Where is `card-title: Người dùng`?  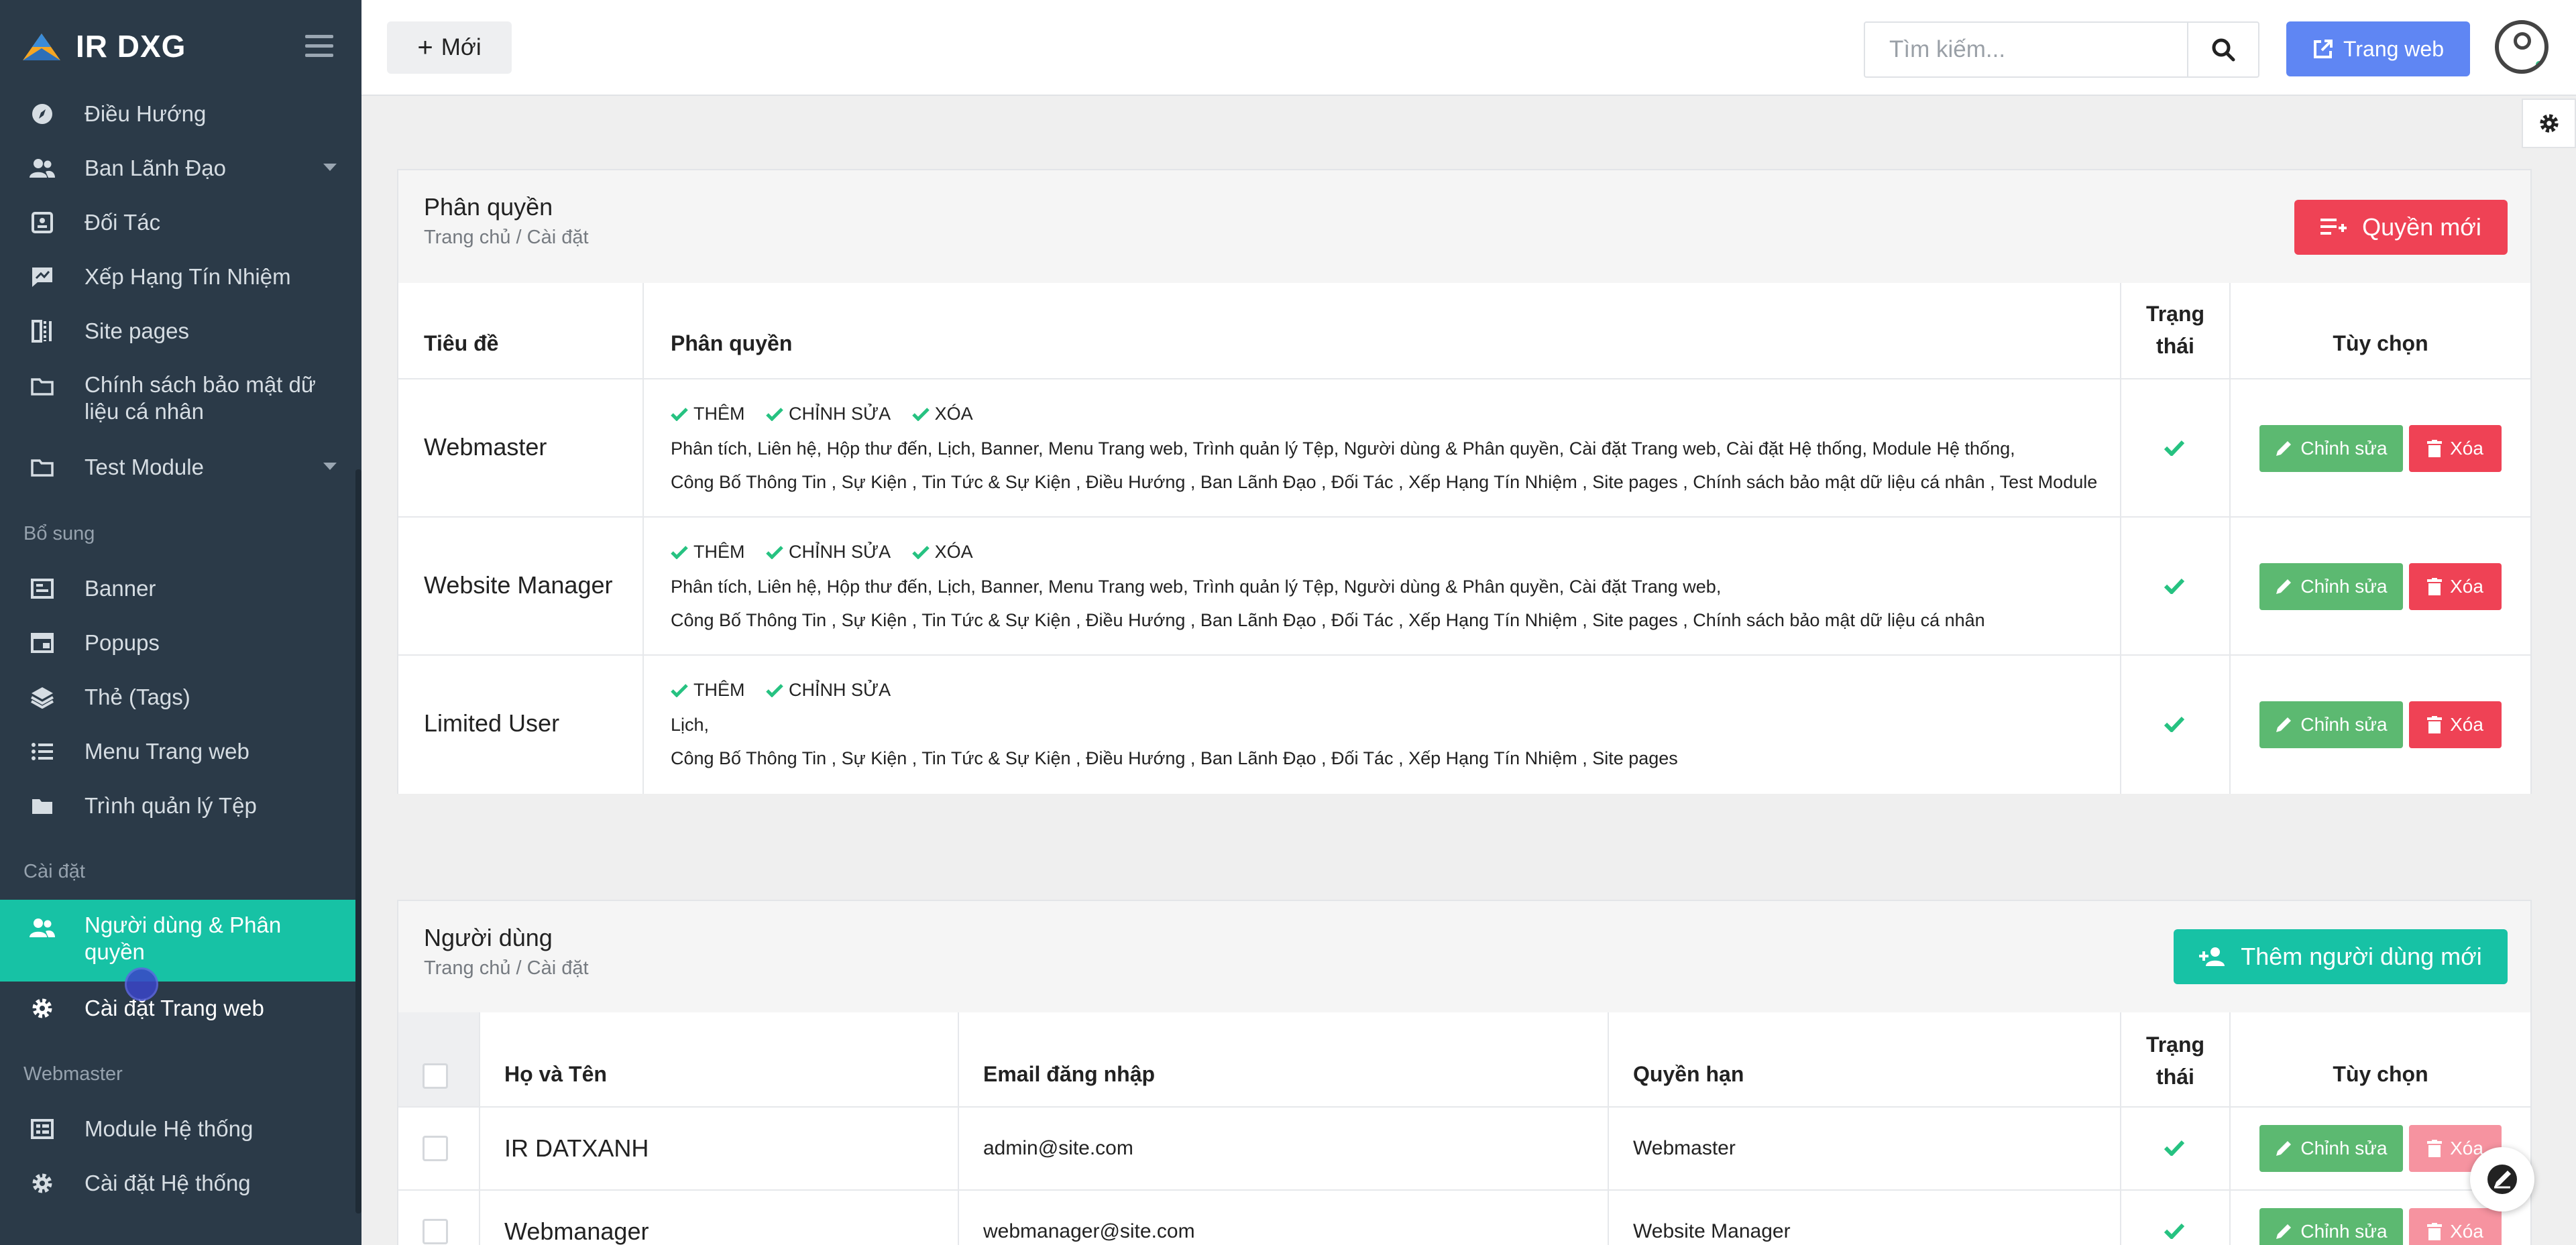 card-title: Người dùng is located at coordinates (488, 937).